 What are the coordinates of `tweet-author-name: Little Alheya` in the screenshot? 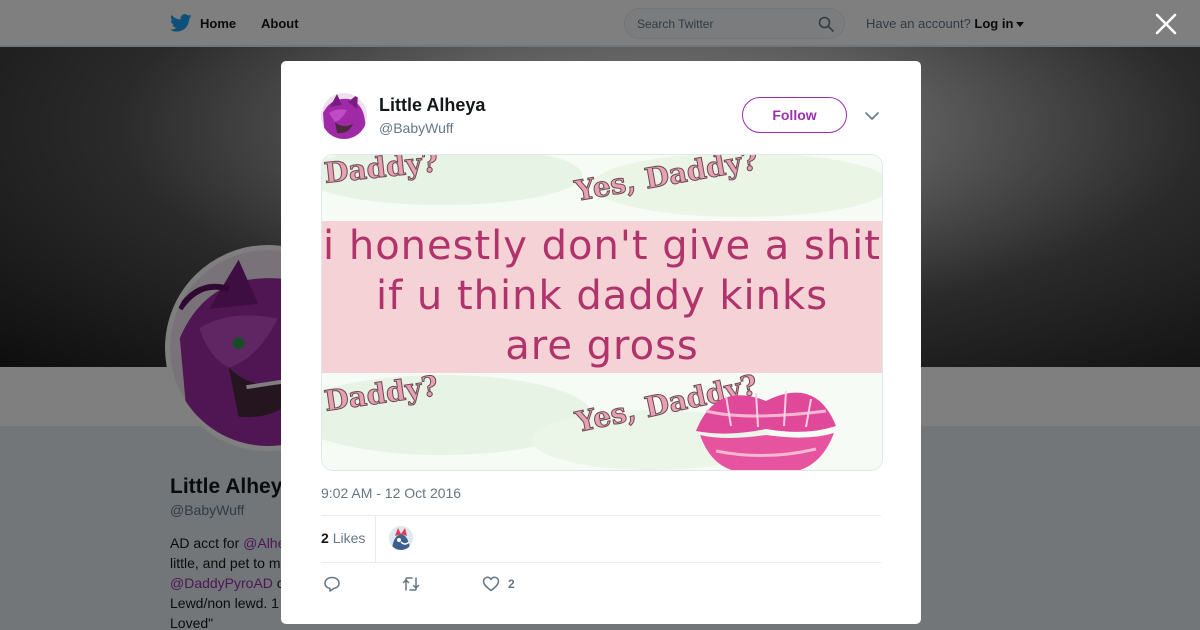 It's located at (432, 105).